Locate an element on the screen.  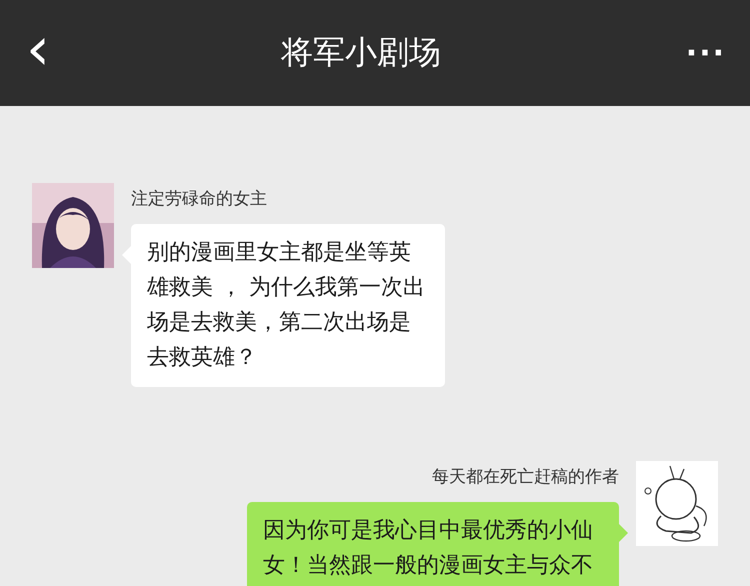
message-bubble: 别的漫画里女主都是坐等英雄救美 ， 为什么我第一次出场是去救美，第二次出场是去救英雄？ is located at coordinates (288, 305).